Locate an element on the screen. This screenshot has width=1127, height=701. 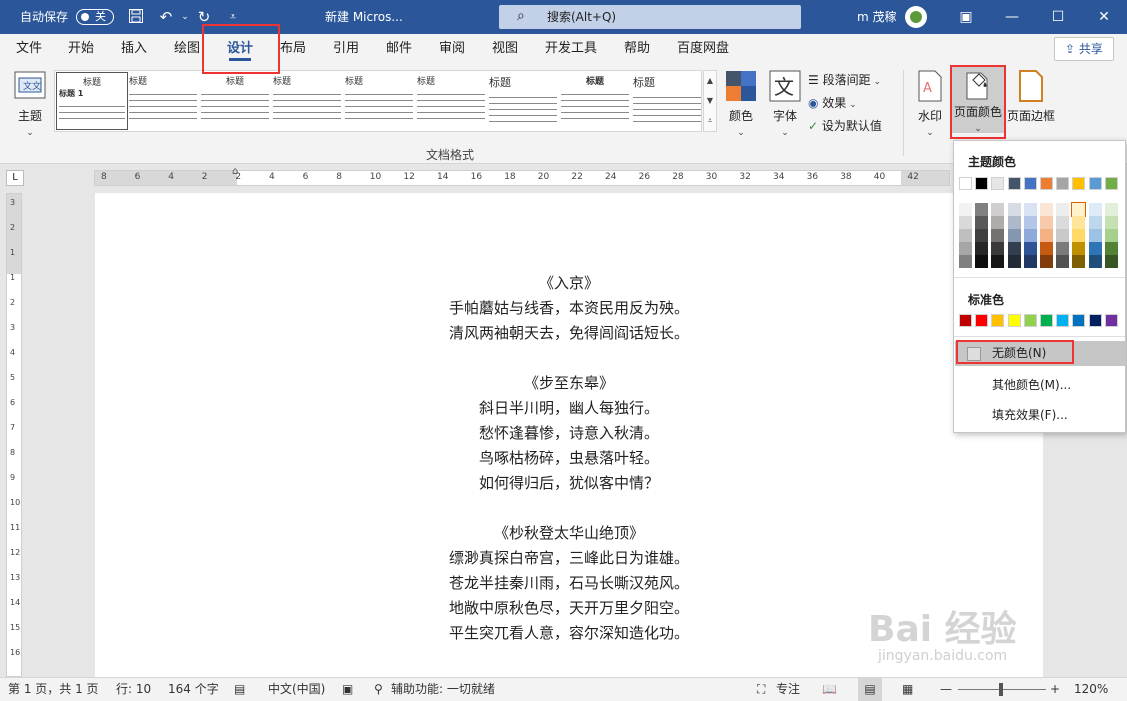
autosave-toggle: 关 is located at coordinates (95, 17).